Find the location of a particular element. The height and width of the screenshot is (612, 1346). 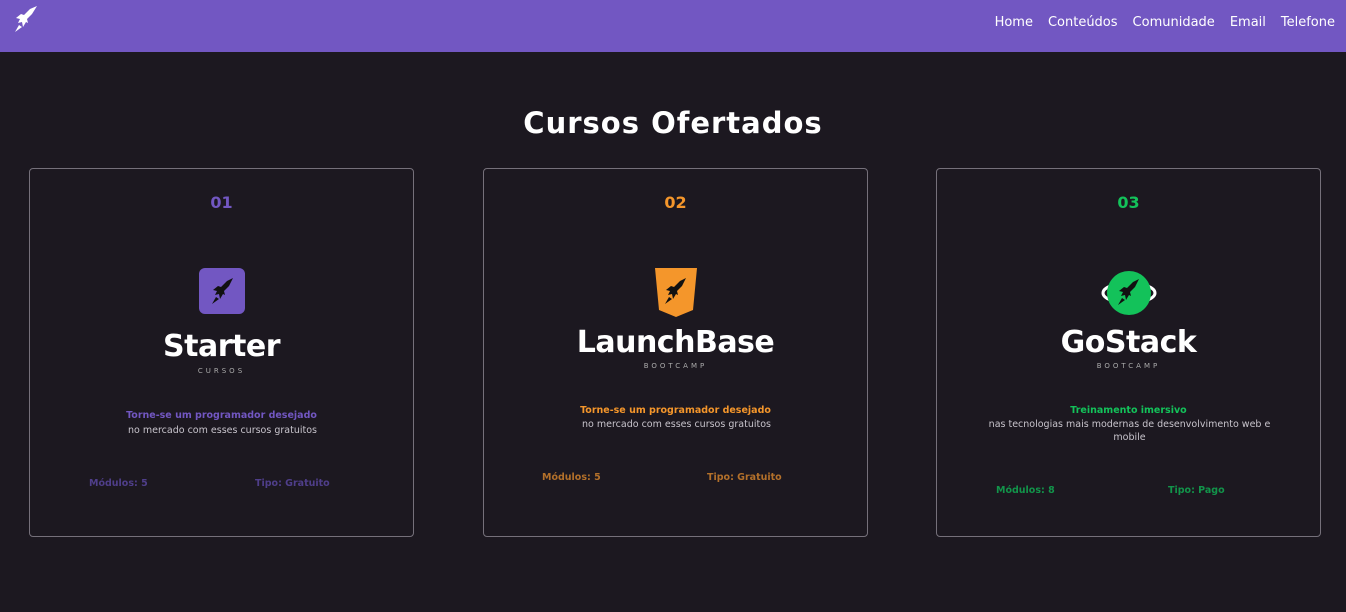

nav-email-link: Email is located at coordinates (1248, 22).